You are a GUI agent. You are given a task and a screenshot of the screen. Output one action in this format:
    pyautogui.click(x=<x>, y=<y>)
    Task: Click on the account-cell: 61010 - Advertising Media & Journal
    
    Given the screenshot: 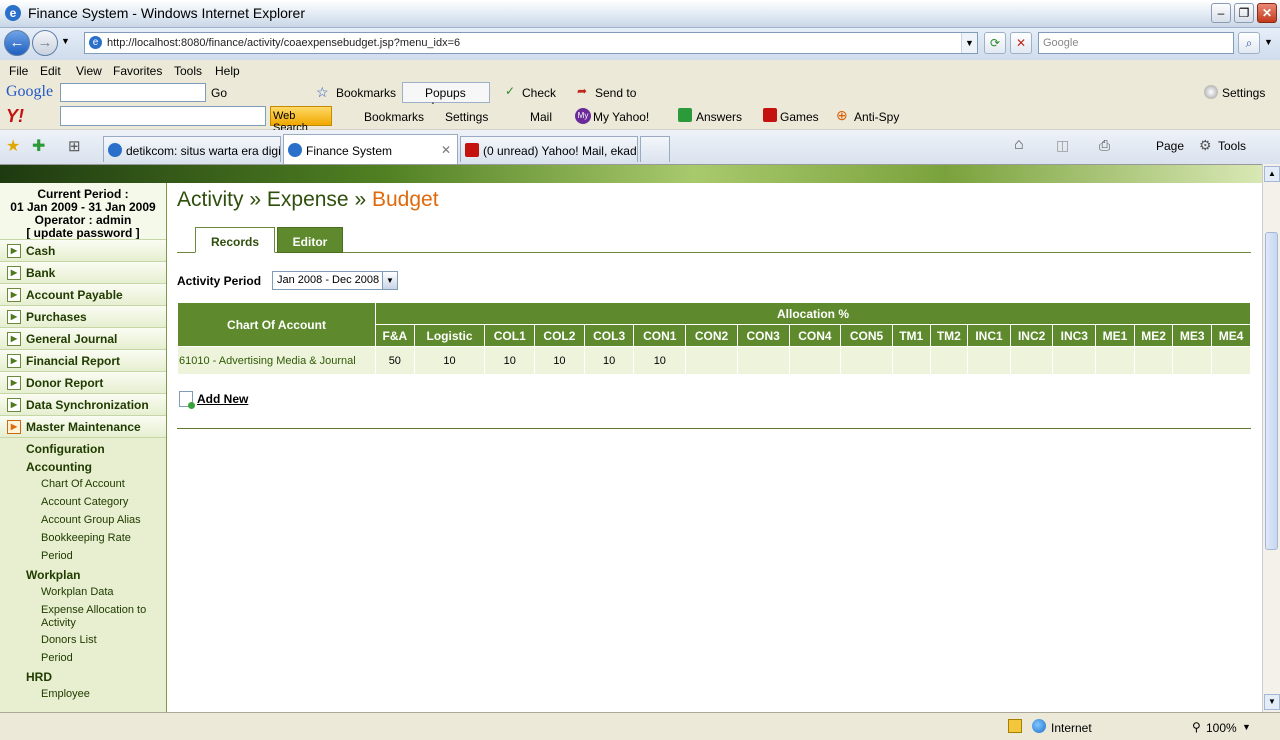 What is the action you would take?
    pyautogui.click(x=276, y=360)
    